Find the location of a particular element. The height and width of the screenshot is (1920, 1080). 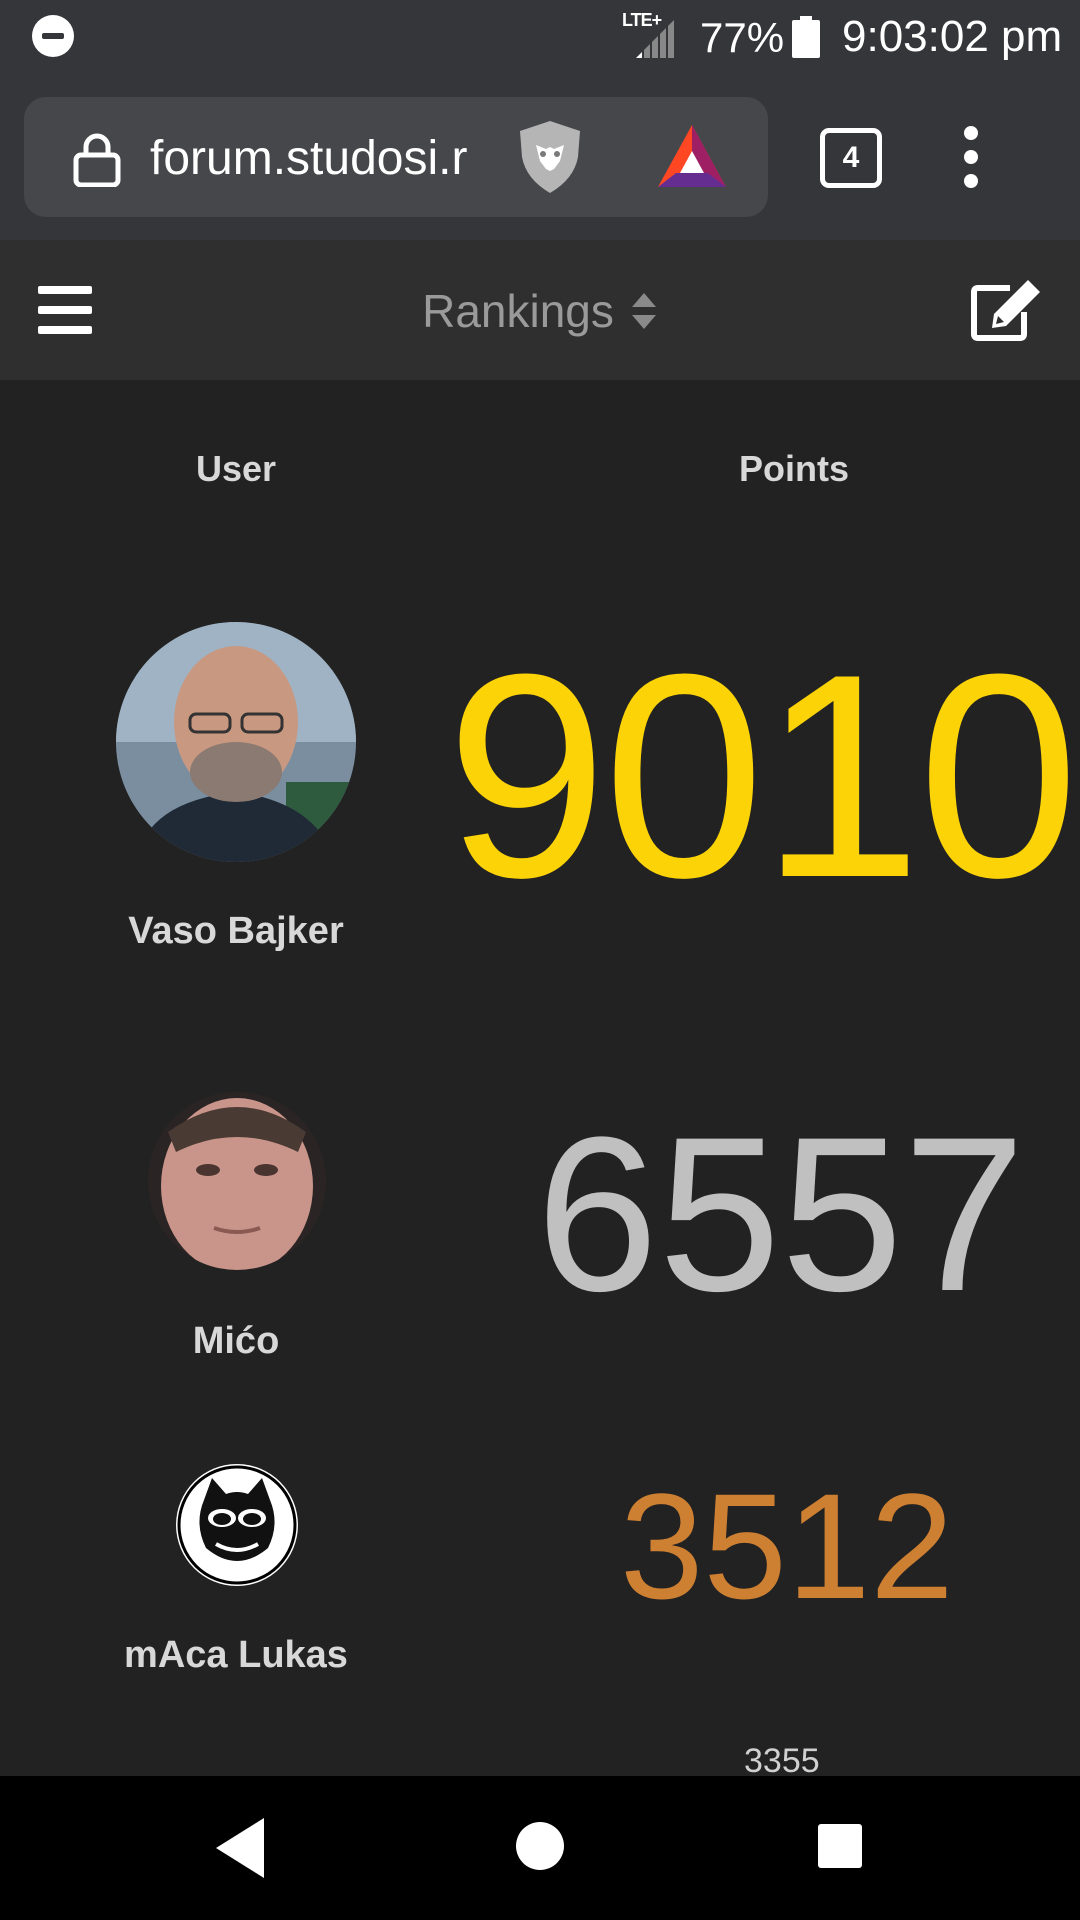

do-not-disturb-icon is located at coordinates (53, 36).